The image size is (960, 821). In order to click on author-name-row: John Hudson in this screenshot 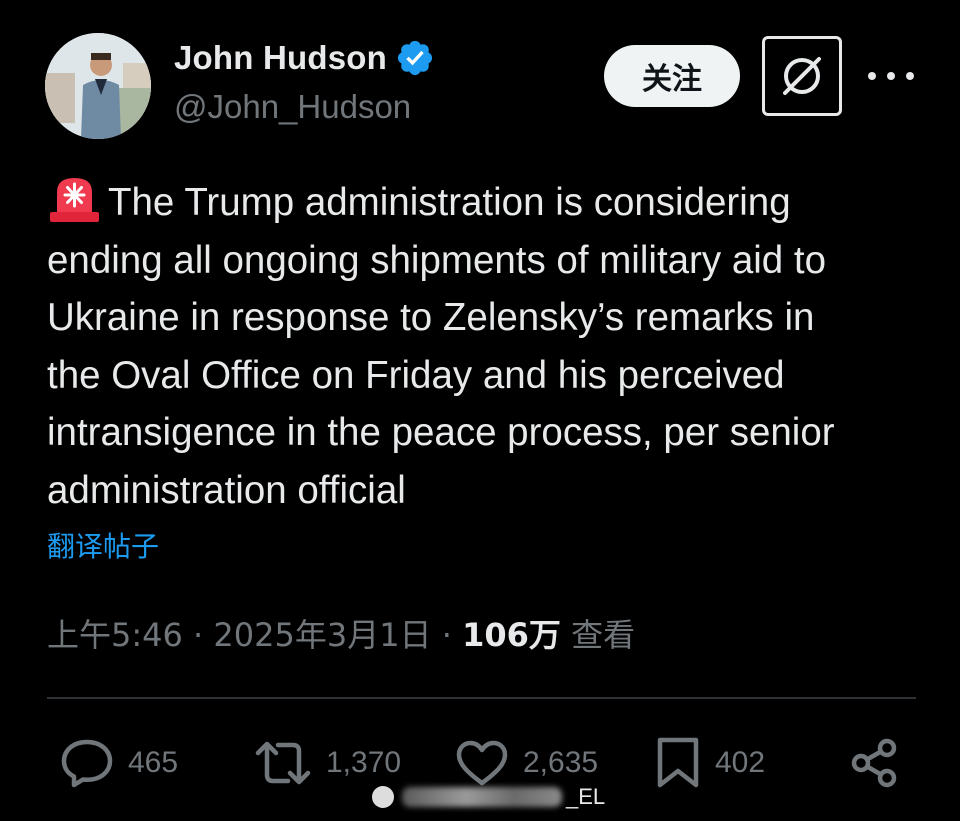, I will do `click(304, 58)`.